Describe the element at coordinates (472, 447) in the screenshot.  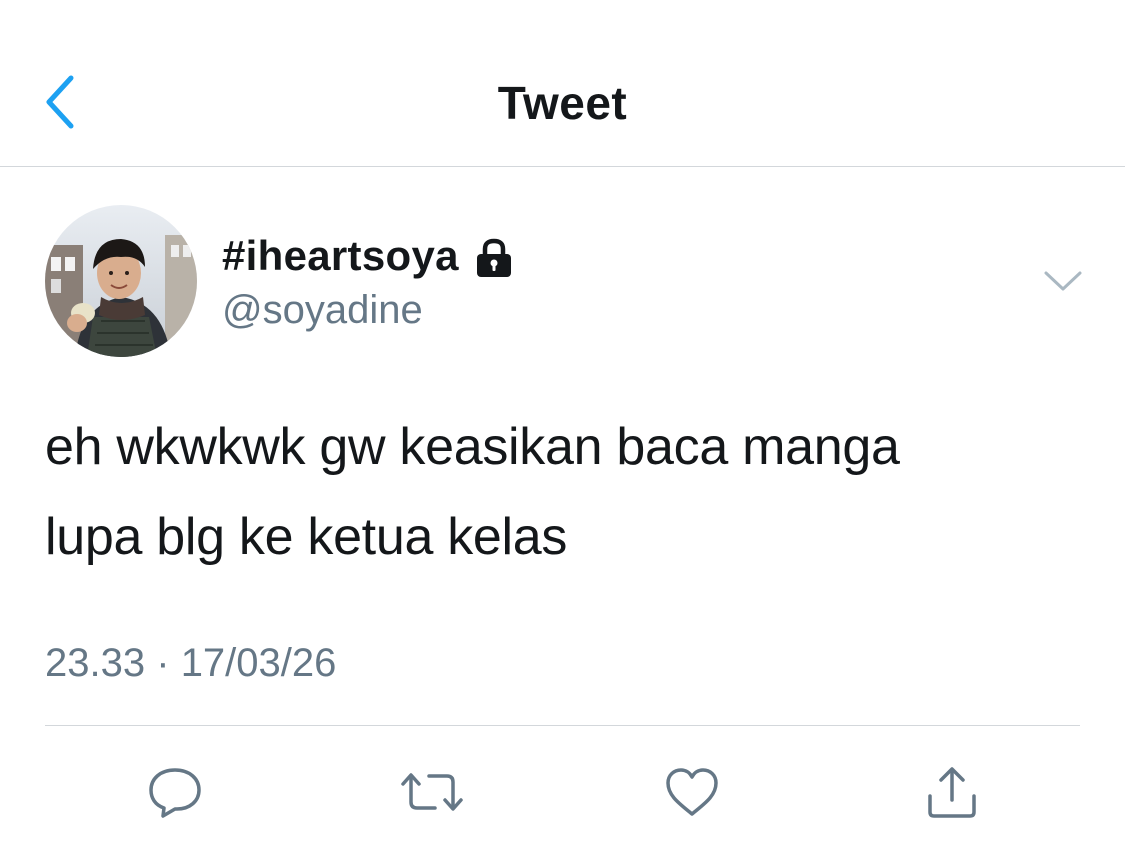
I see `tweet-text-line: eh wkwkwk gw keasikan baca manga` at that location.